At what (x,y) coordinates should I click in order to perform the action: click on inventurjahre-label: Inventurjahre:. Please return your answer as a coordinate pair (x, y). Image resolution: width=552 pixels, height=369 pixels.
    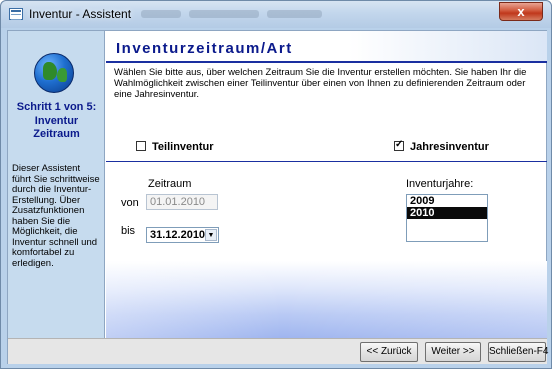
    Looking at the image, I should click on (440, 184).